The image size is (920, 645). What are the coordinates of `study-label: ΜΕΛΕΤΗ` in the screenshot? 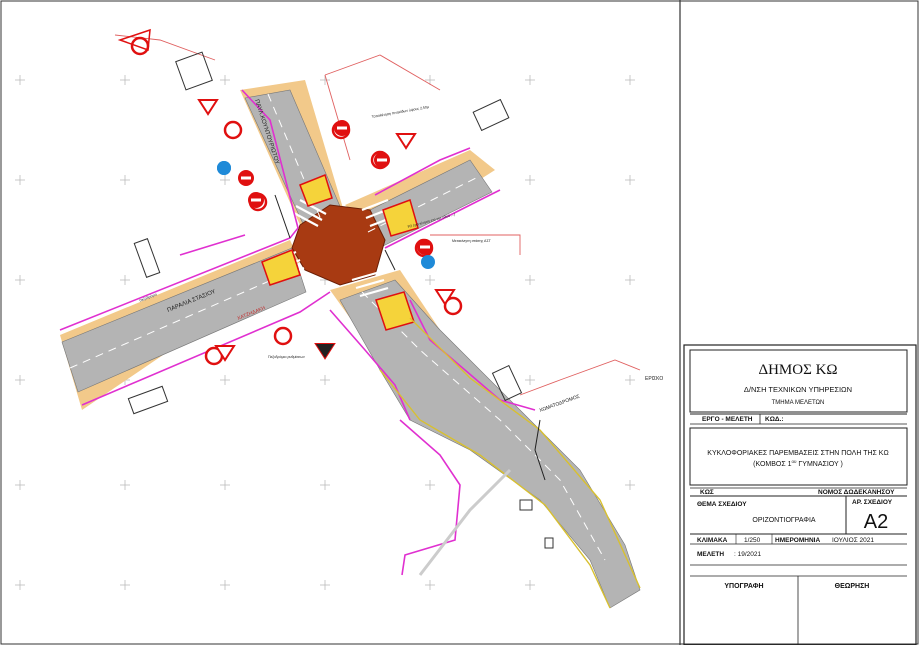 It's located at (710, 554).